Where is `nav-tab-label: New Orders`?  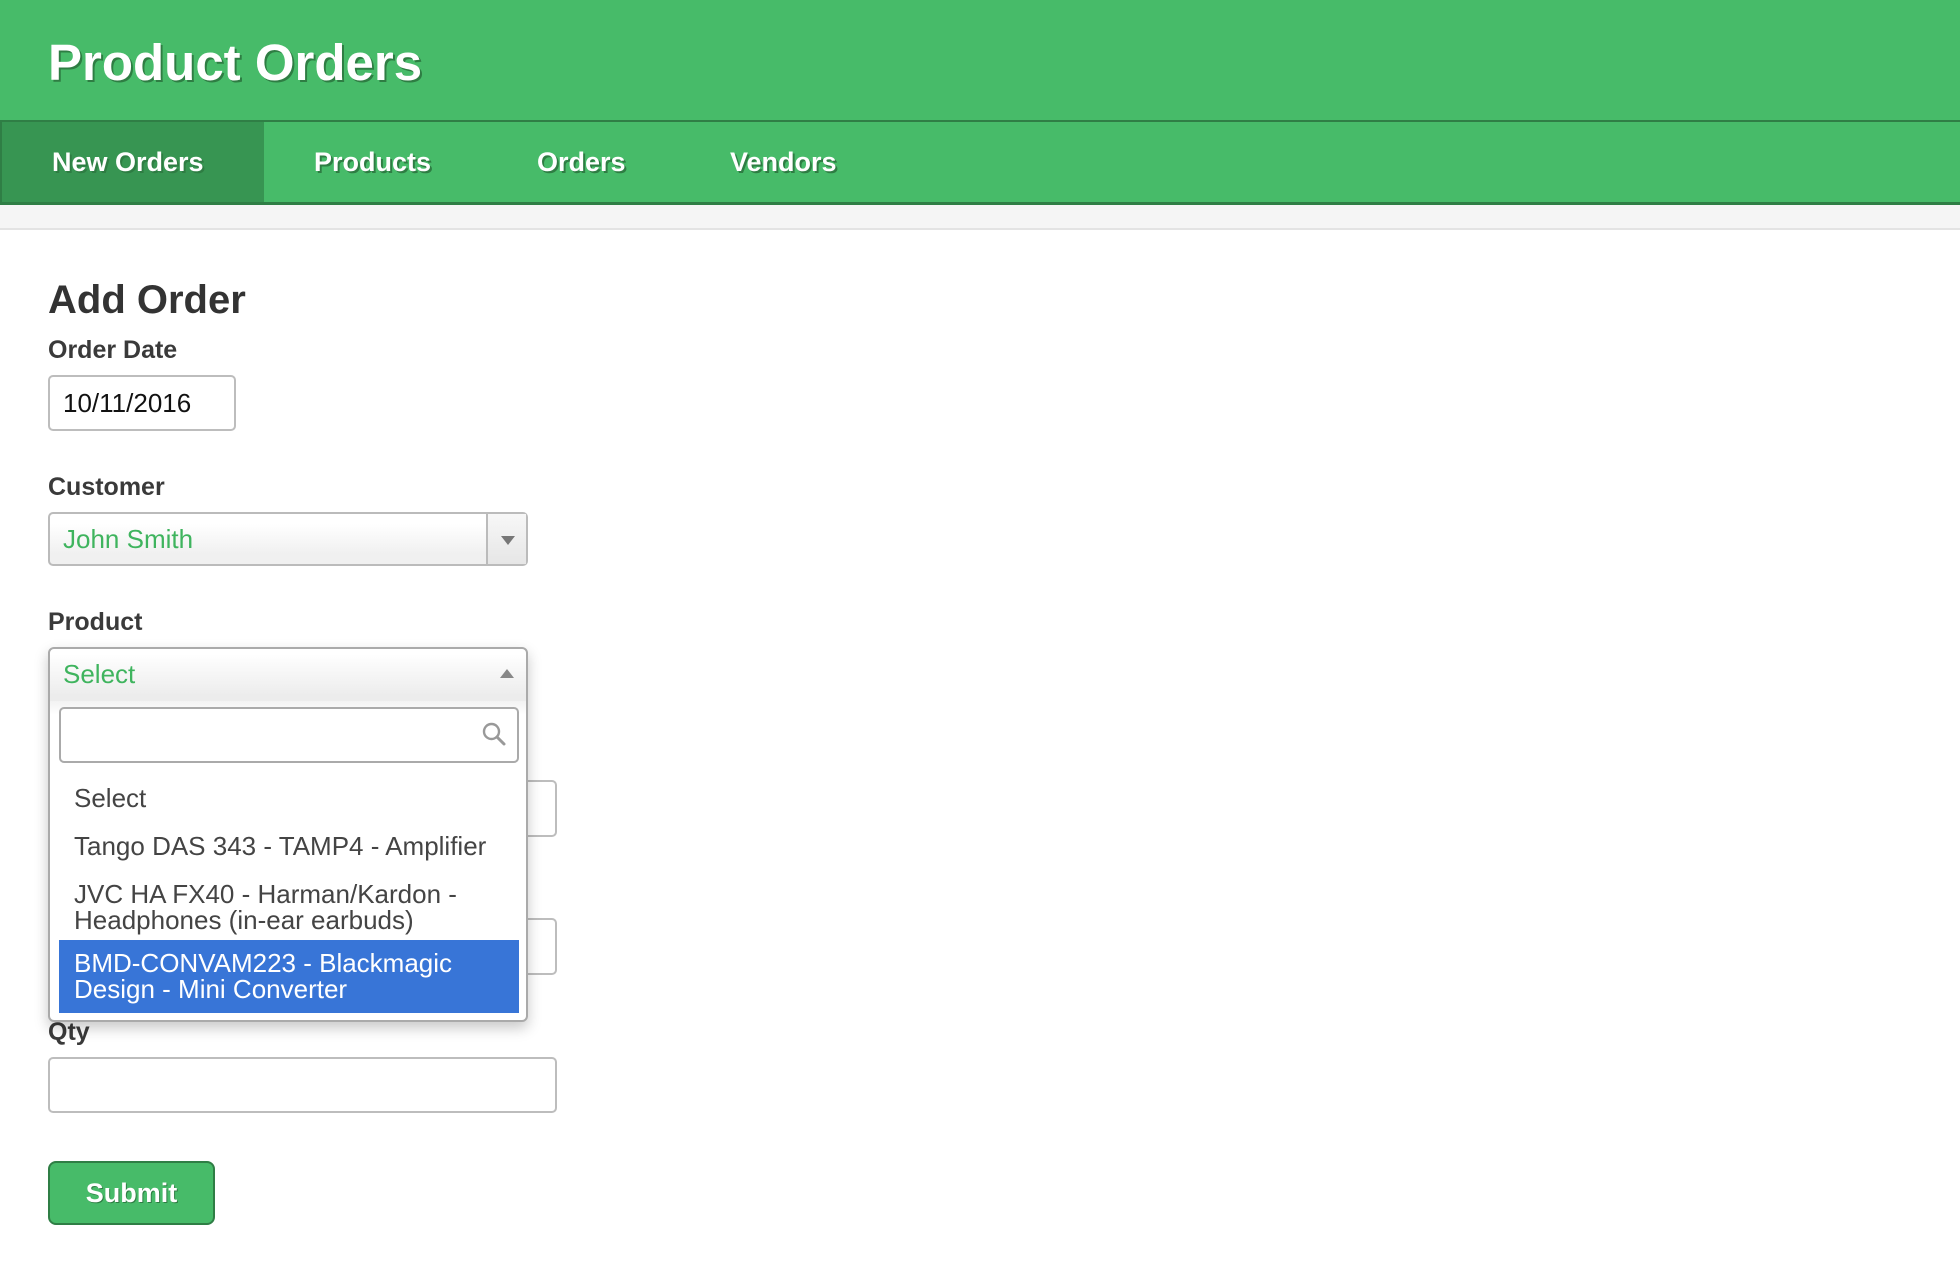 nav-tab-label: New Orders is located at coordinates (128, 162).